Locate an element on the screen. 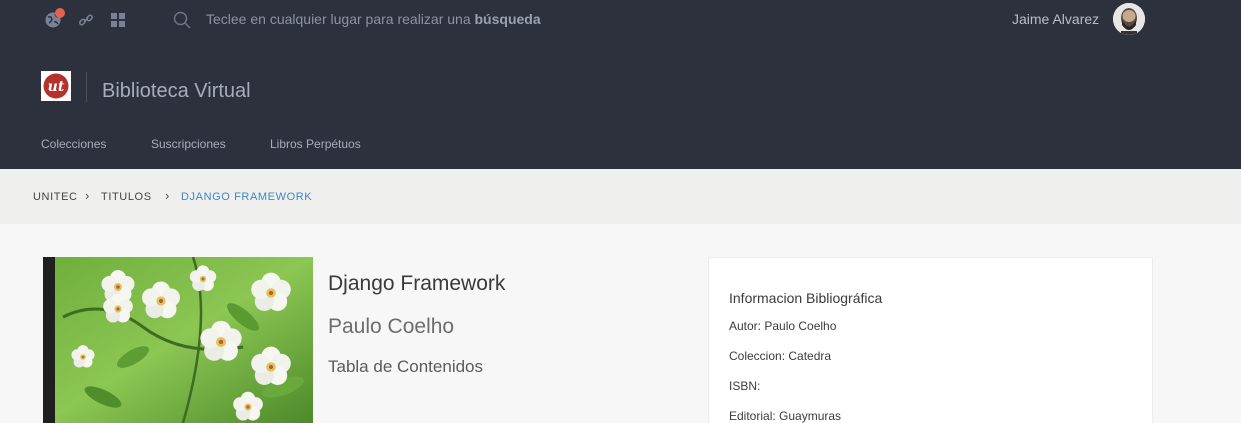 The width and height of the screenshot is (1241, 423). nav-libros-perpetuos: Libros Perpétuos is located at coordinates (315, 144).